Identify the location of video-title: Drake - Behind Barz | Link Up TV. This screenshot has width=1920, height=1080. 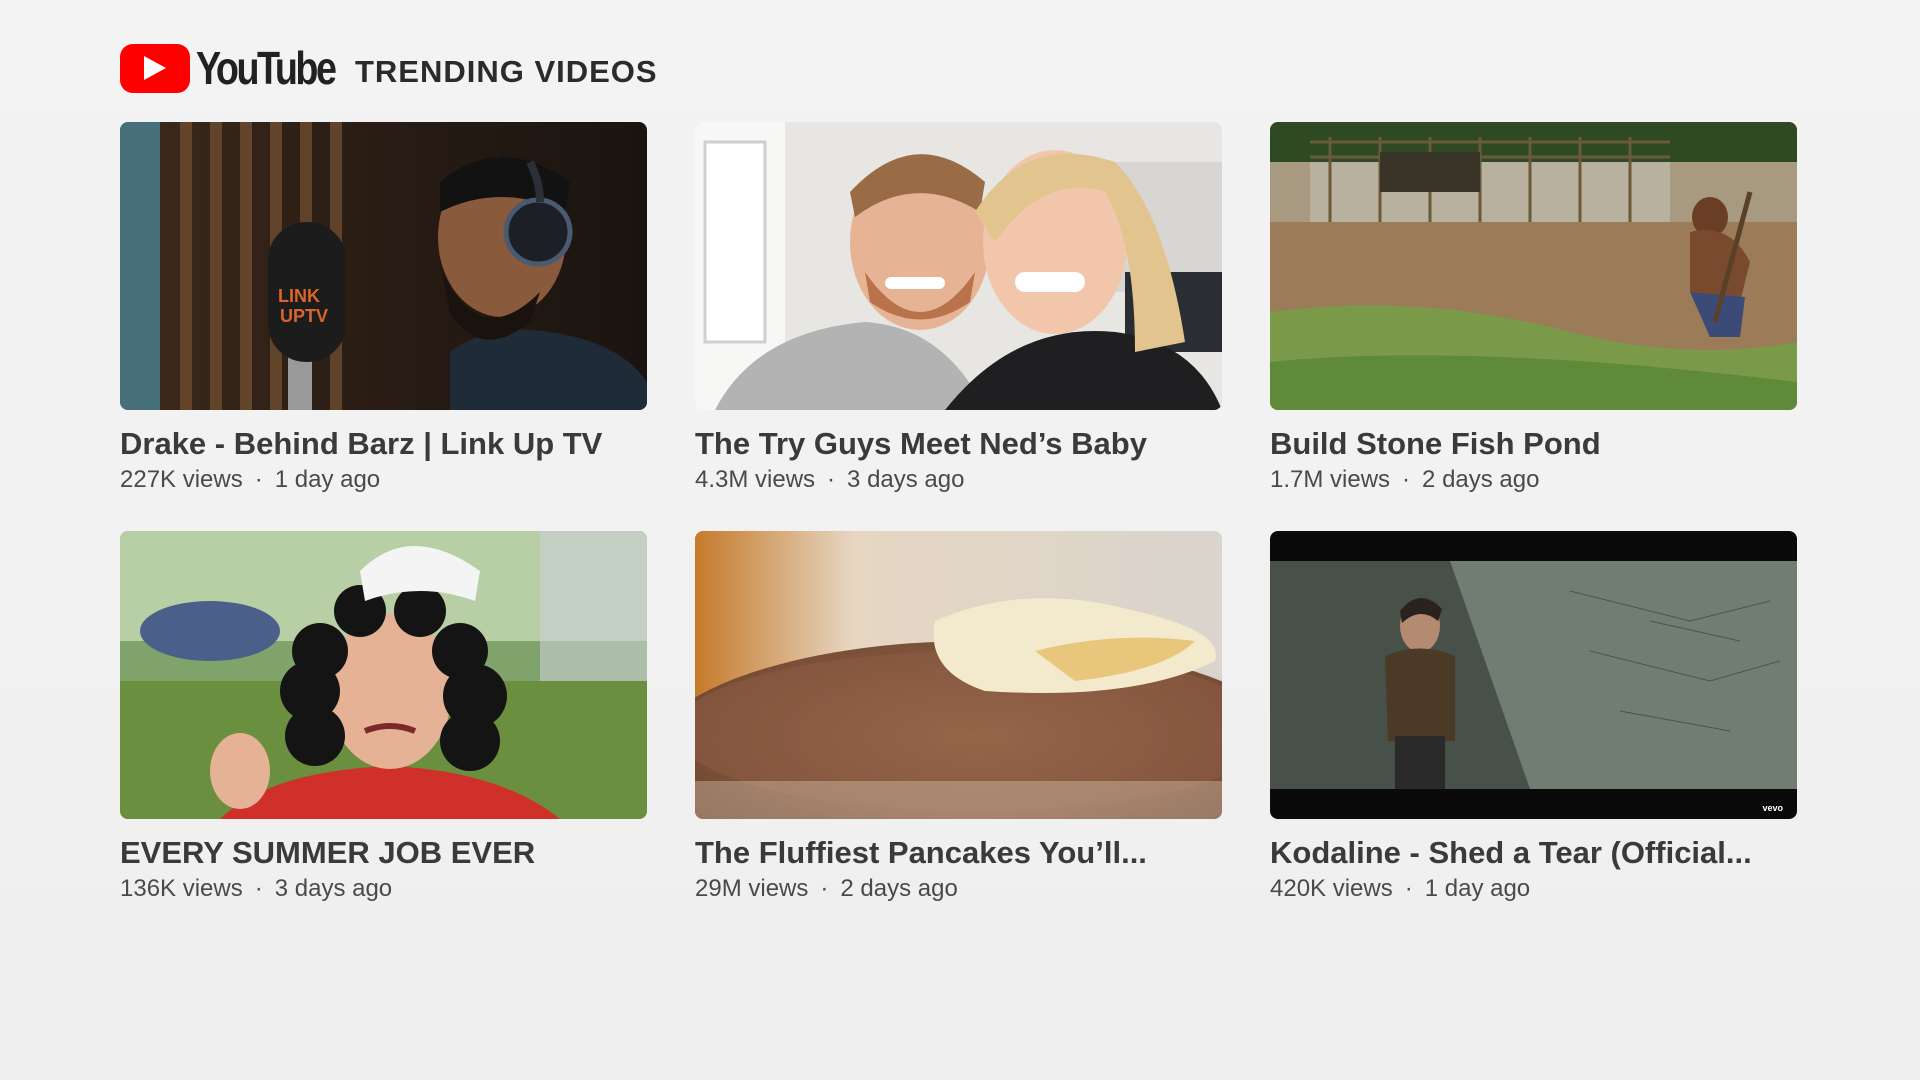
(383, 444).